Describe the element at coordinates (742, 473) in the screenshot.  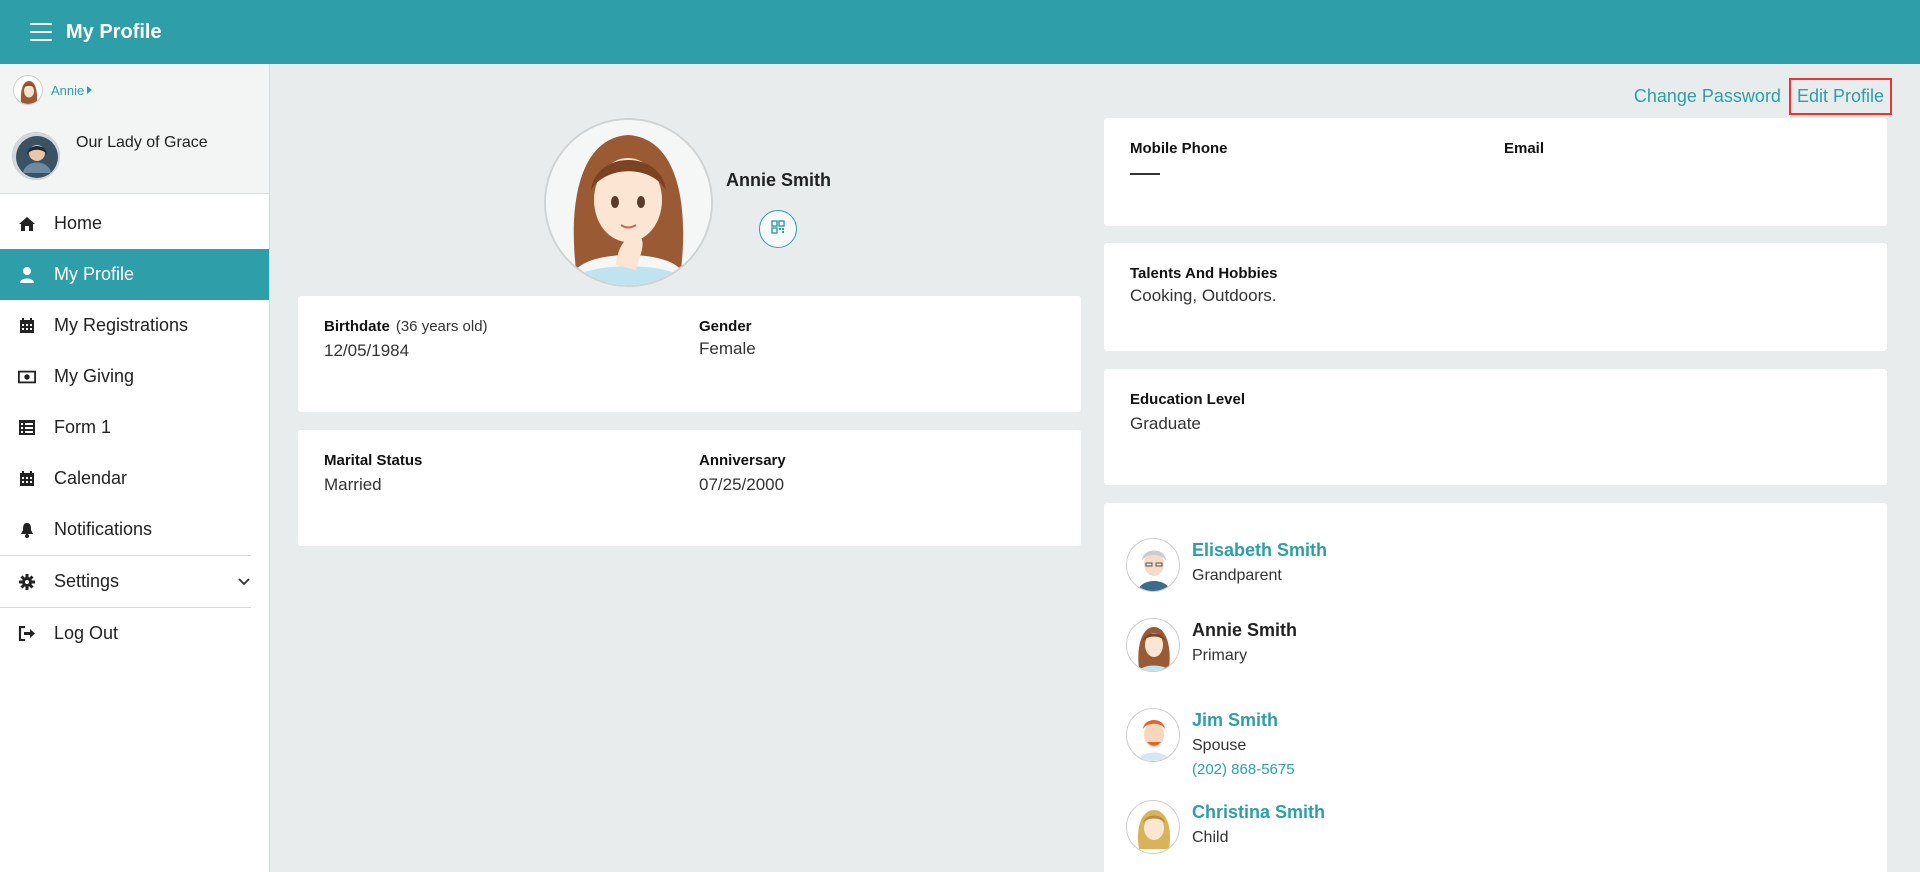
I see `anniversary-field: Anniversary 07/25/2000` at that location.